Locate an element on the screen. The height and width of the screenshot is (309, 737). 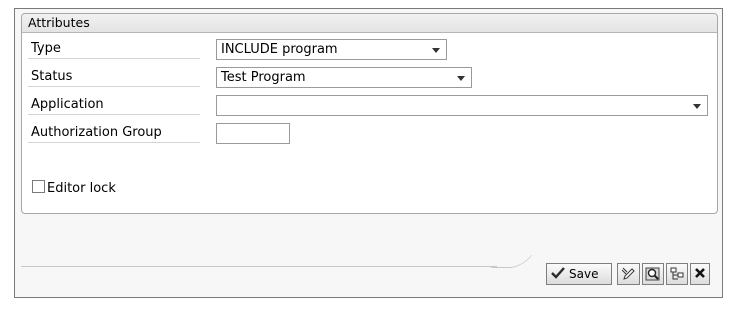
hierarchy-icon is located at coordinates (677, 273).